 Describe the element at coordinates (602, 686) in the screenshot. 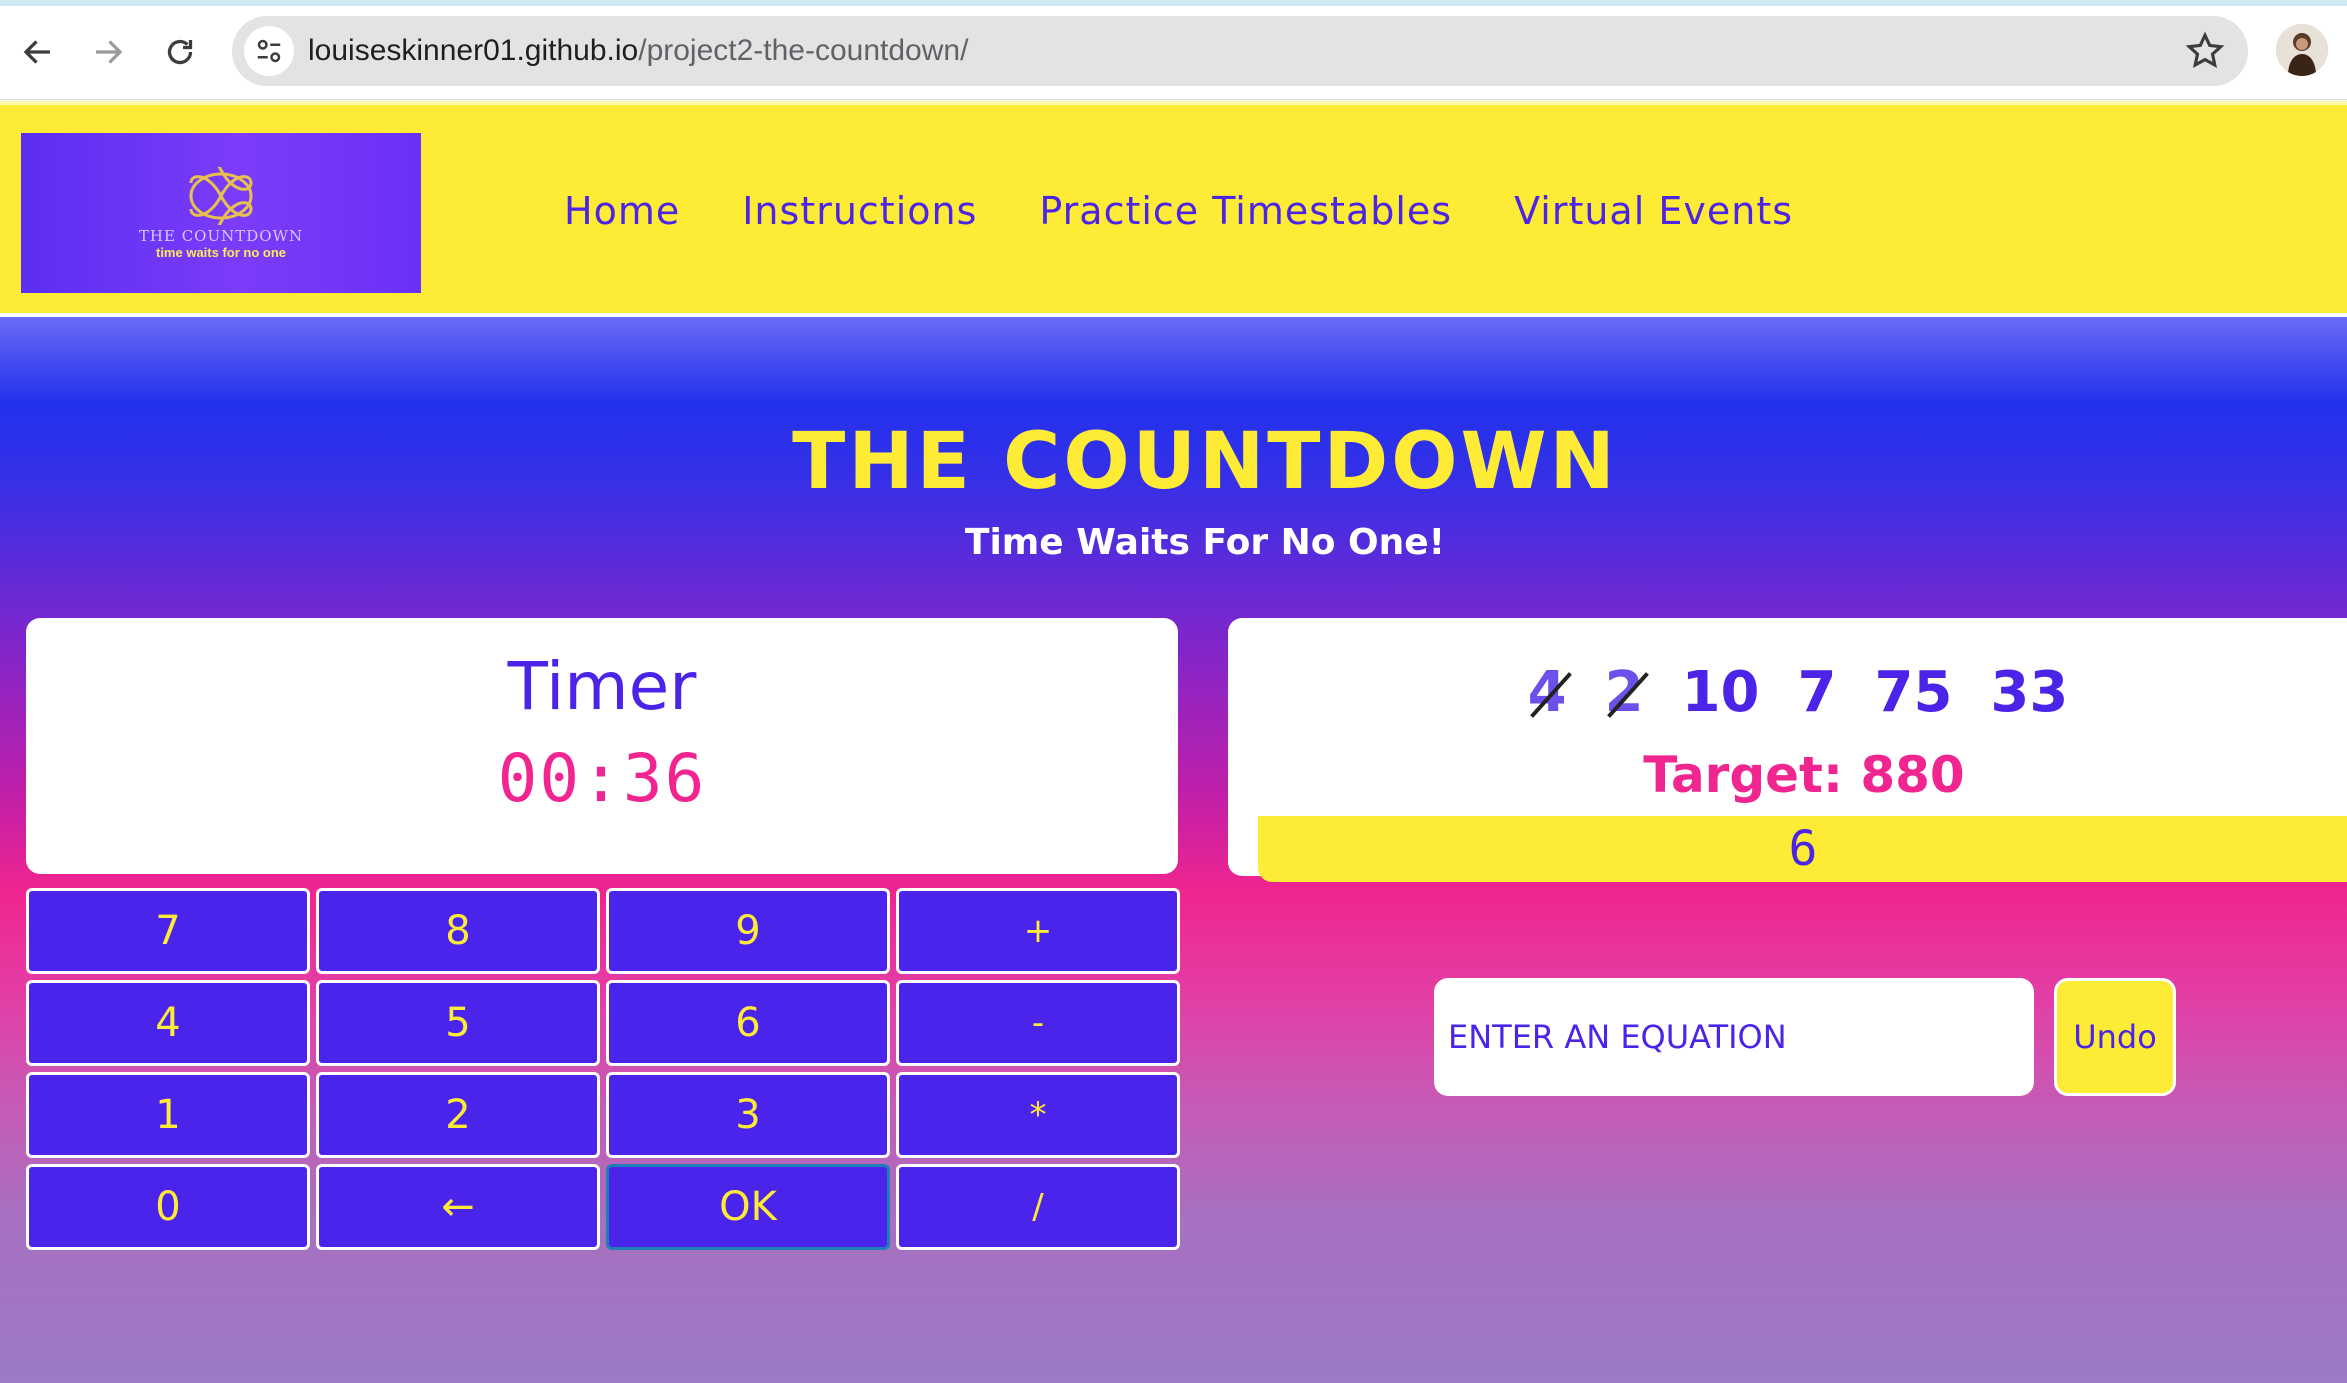

I see `timer-label: Timer` at that location.